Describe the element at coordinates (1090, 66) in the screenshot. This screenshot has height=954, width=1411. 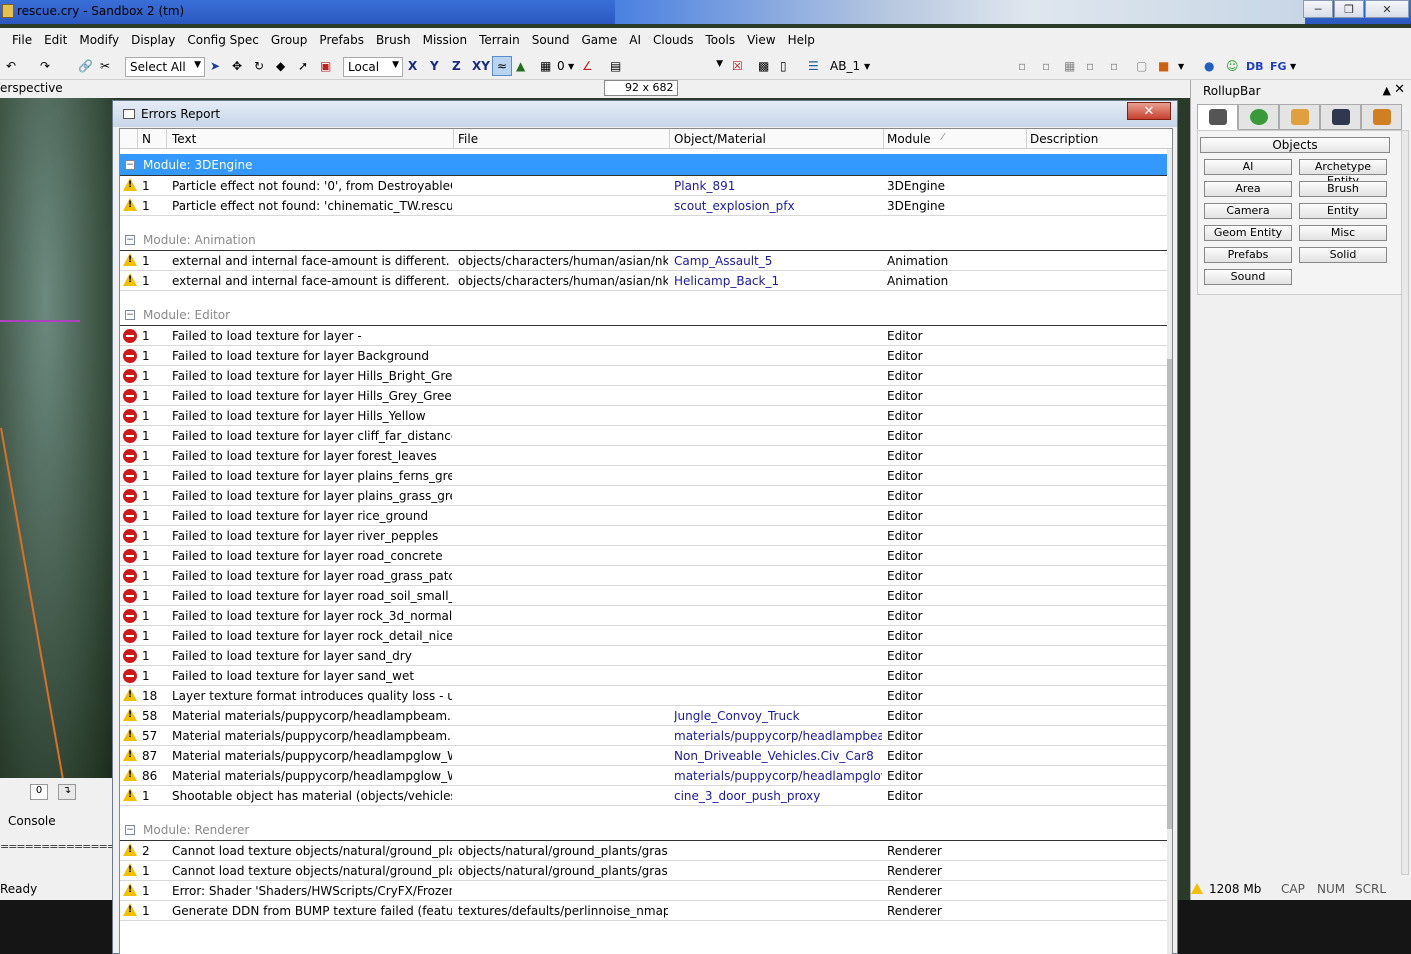
I see `align-top-icon: ▫` at that location.